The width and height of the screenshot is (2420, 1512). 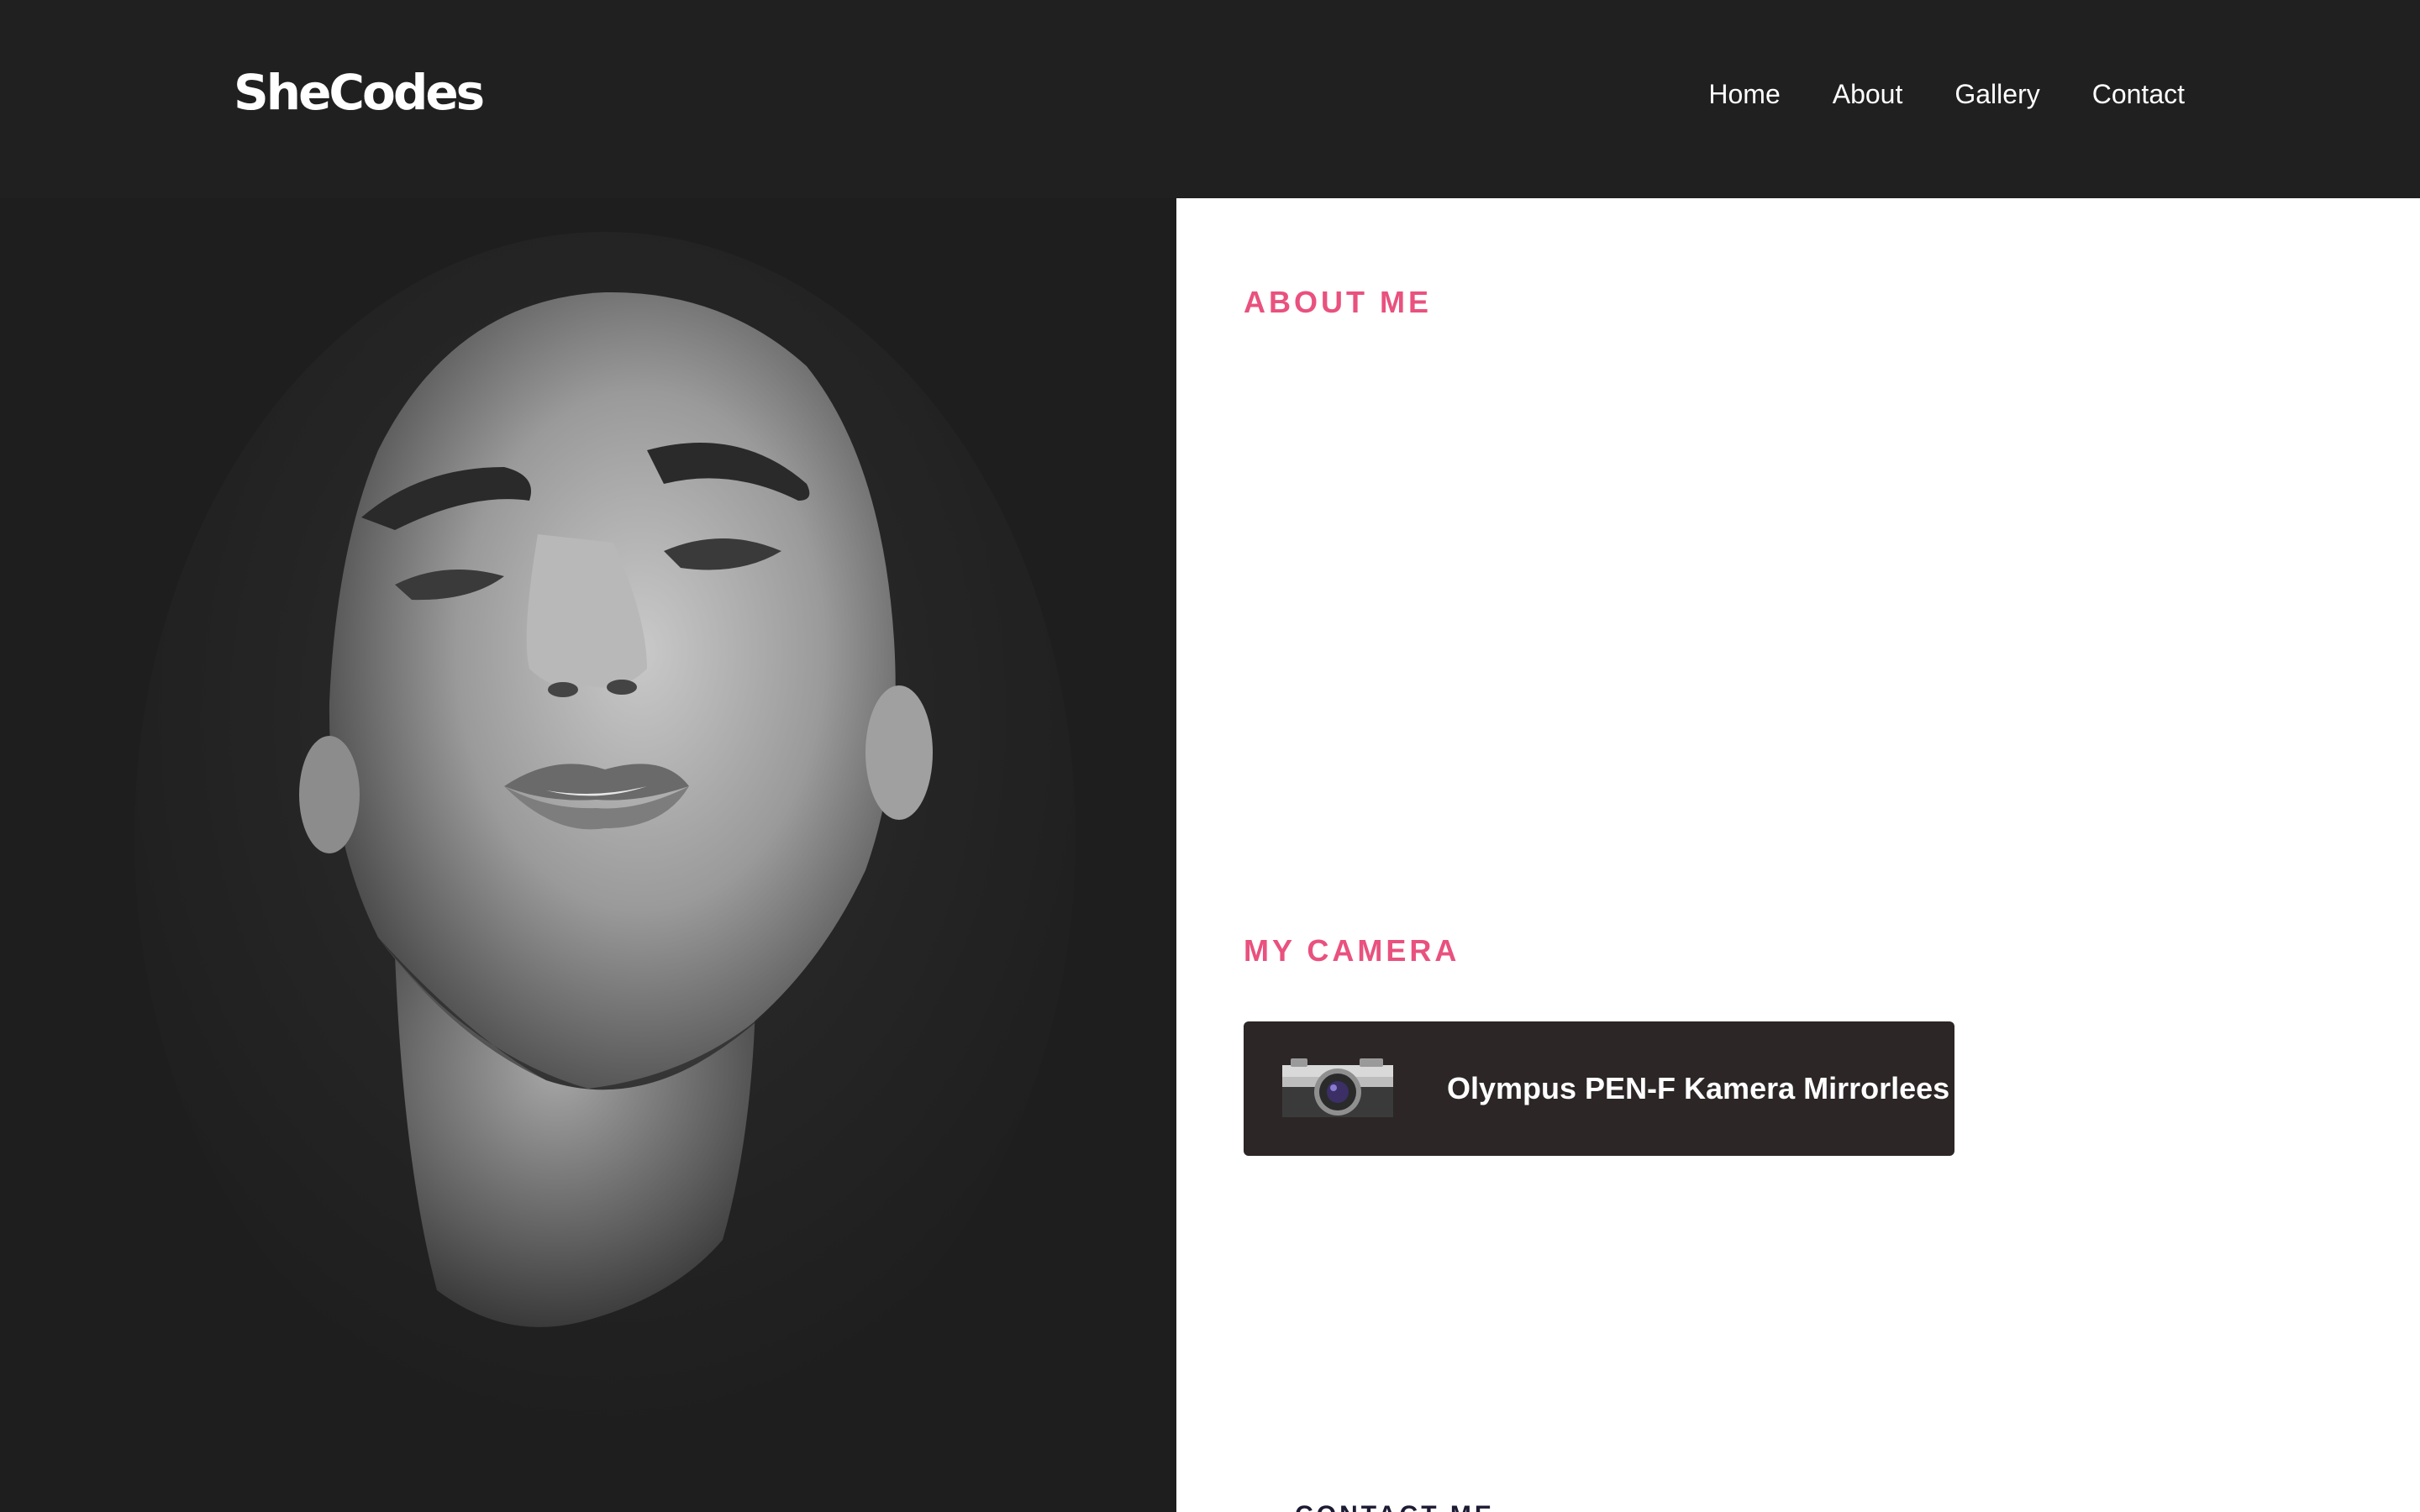 What do you see at coordinates (1338, 302) in the screenshot?
I see `about-me-heading: ABOUT ME` at bounding box center [1338, 302].